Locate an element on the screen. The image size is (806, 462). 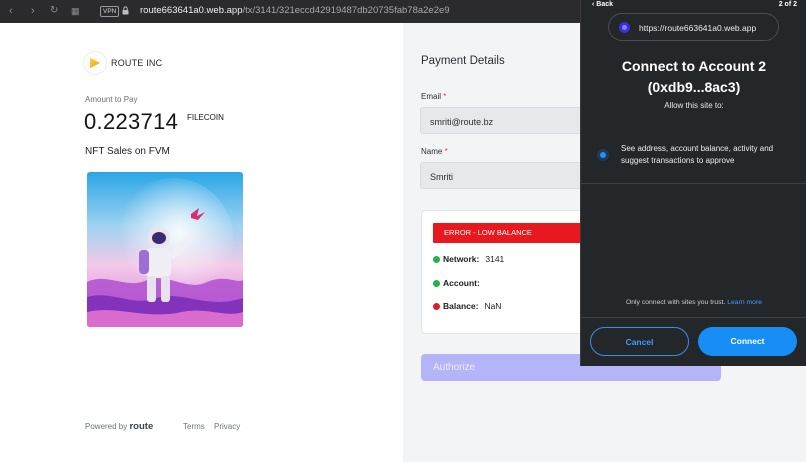
amount-value: 0.223714 is located at coordinates (131, 121).